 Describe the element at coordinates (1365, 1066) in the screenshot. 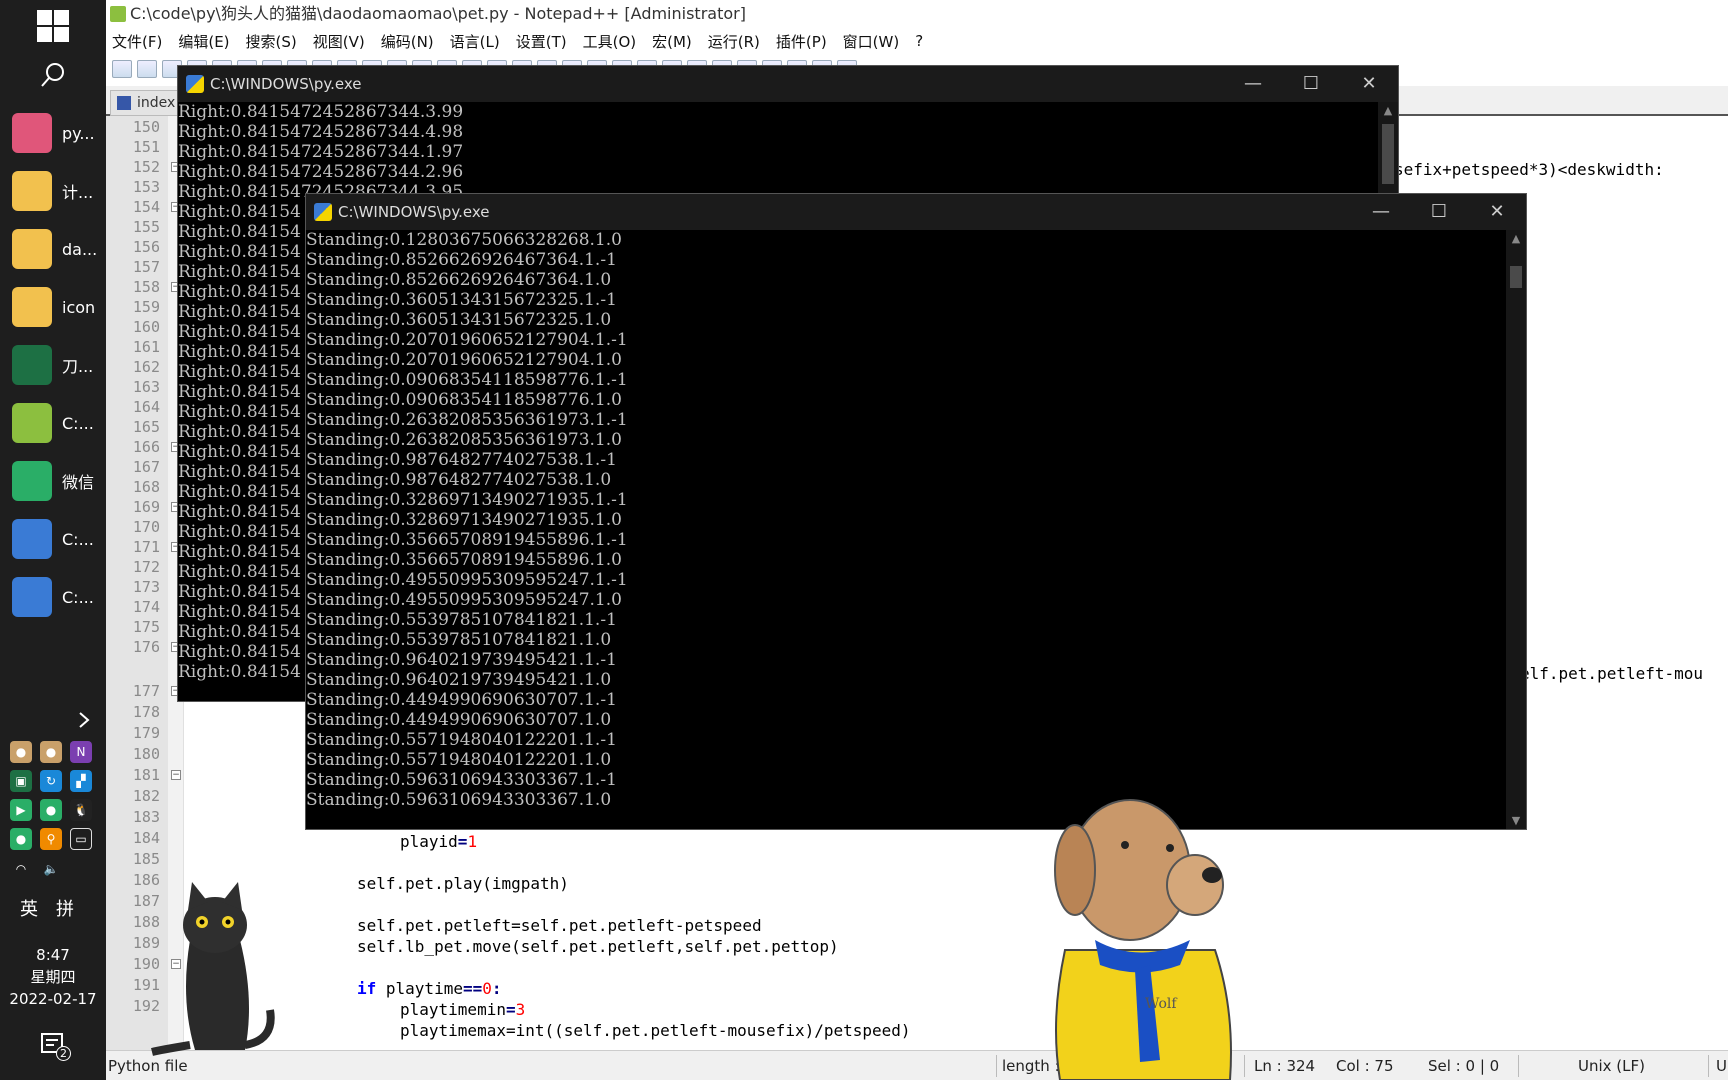

I see `status-column: Col : 75` at that location.